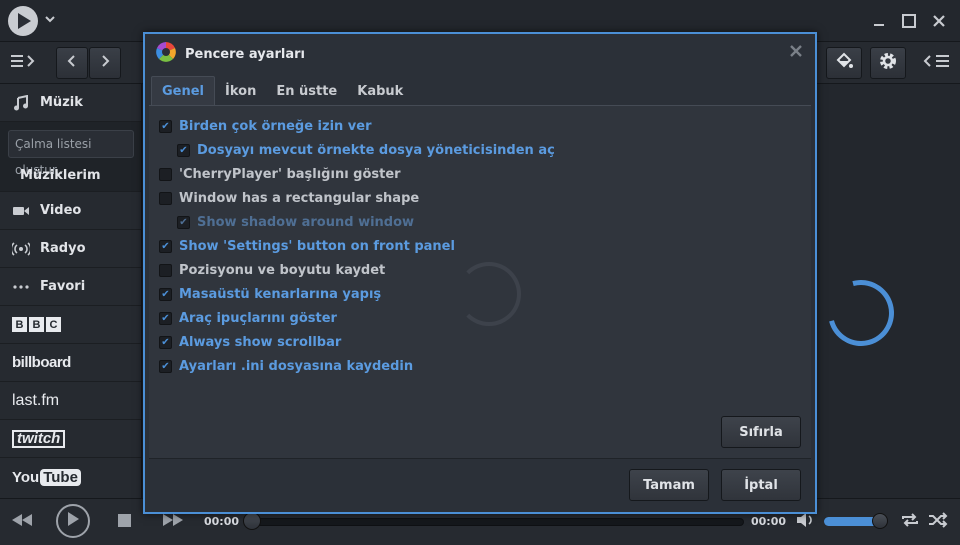 The height and width of the screenshot is (545, 960). What do you see at coordinates (72, 63) in the screenshot?
I see `back-button` at bounding box center [72, 63].